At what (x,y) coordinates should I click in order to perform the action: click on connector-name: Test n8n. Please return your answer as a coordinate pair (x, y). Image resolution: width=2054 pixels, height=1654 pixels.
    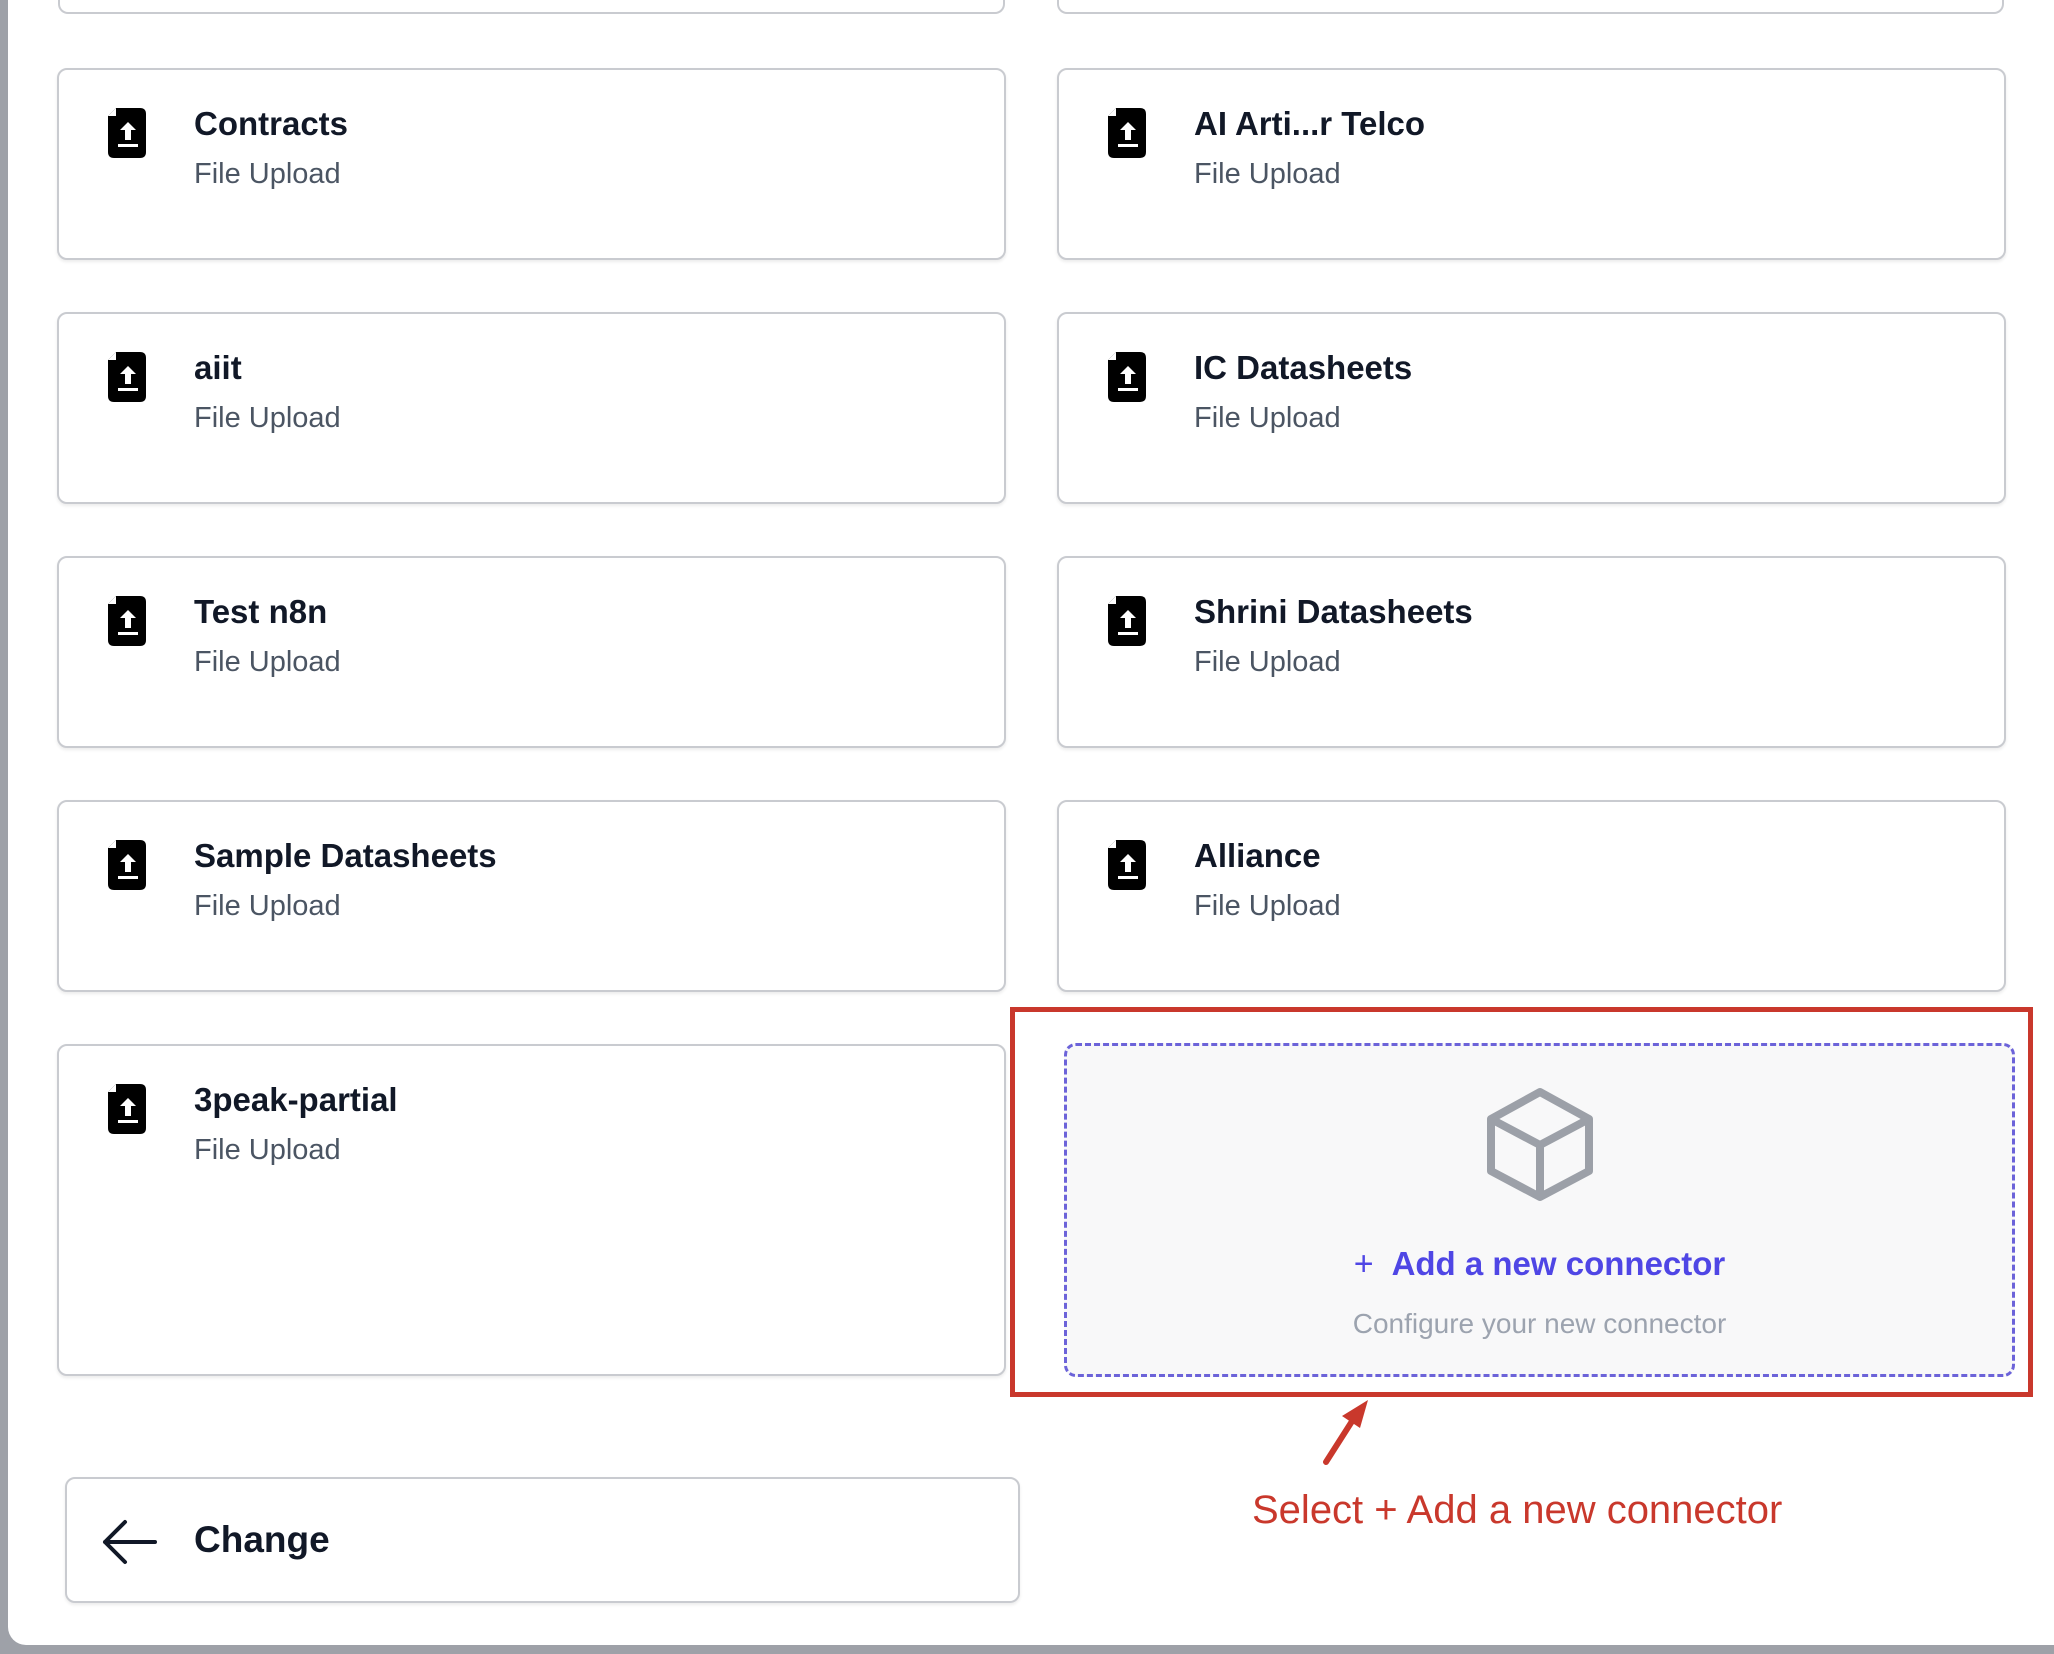
    Looking at the image, I should click on (261, 611).